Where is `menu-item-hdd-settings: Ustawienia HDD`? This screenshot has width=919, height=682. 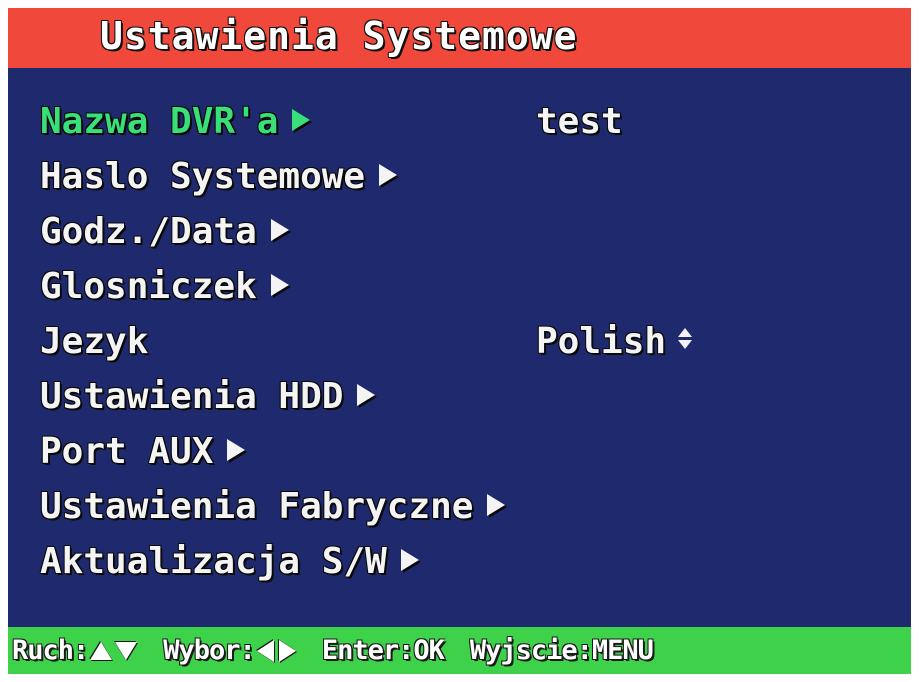
menu-item-hdd-settings: Ustawienia HDD is located at coordinates (470, 396).